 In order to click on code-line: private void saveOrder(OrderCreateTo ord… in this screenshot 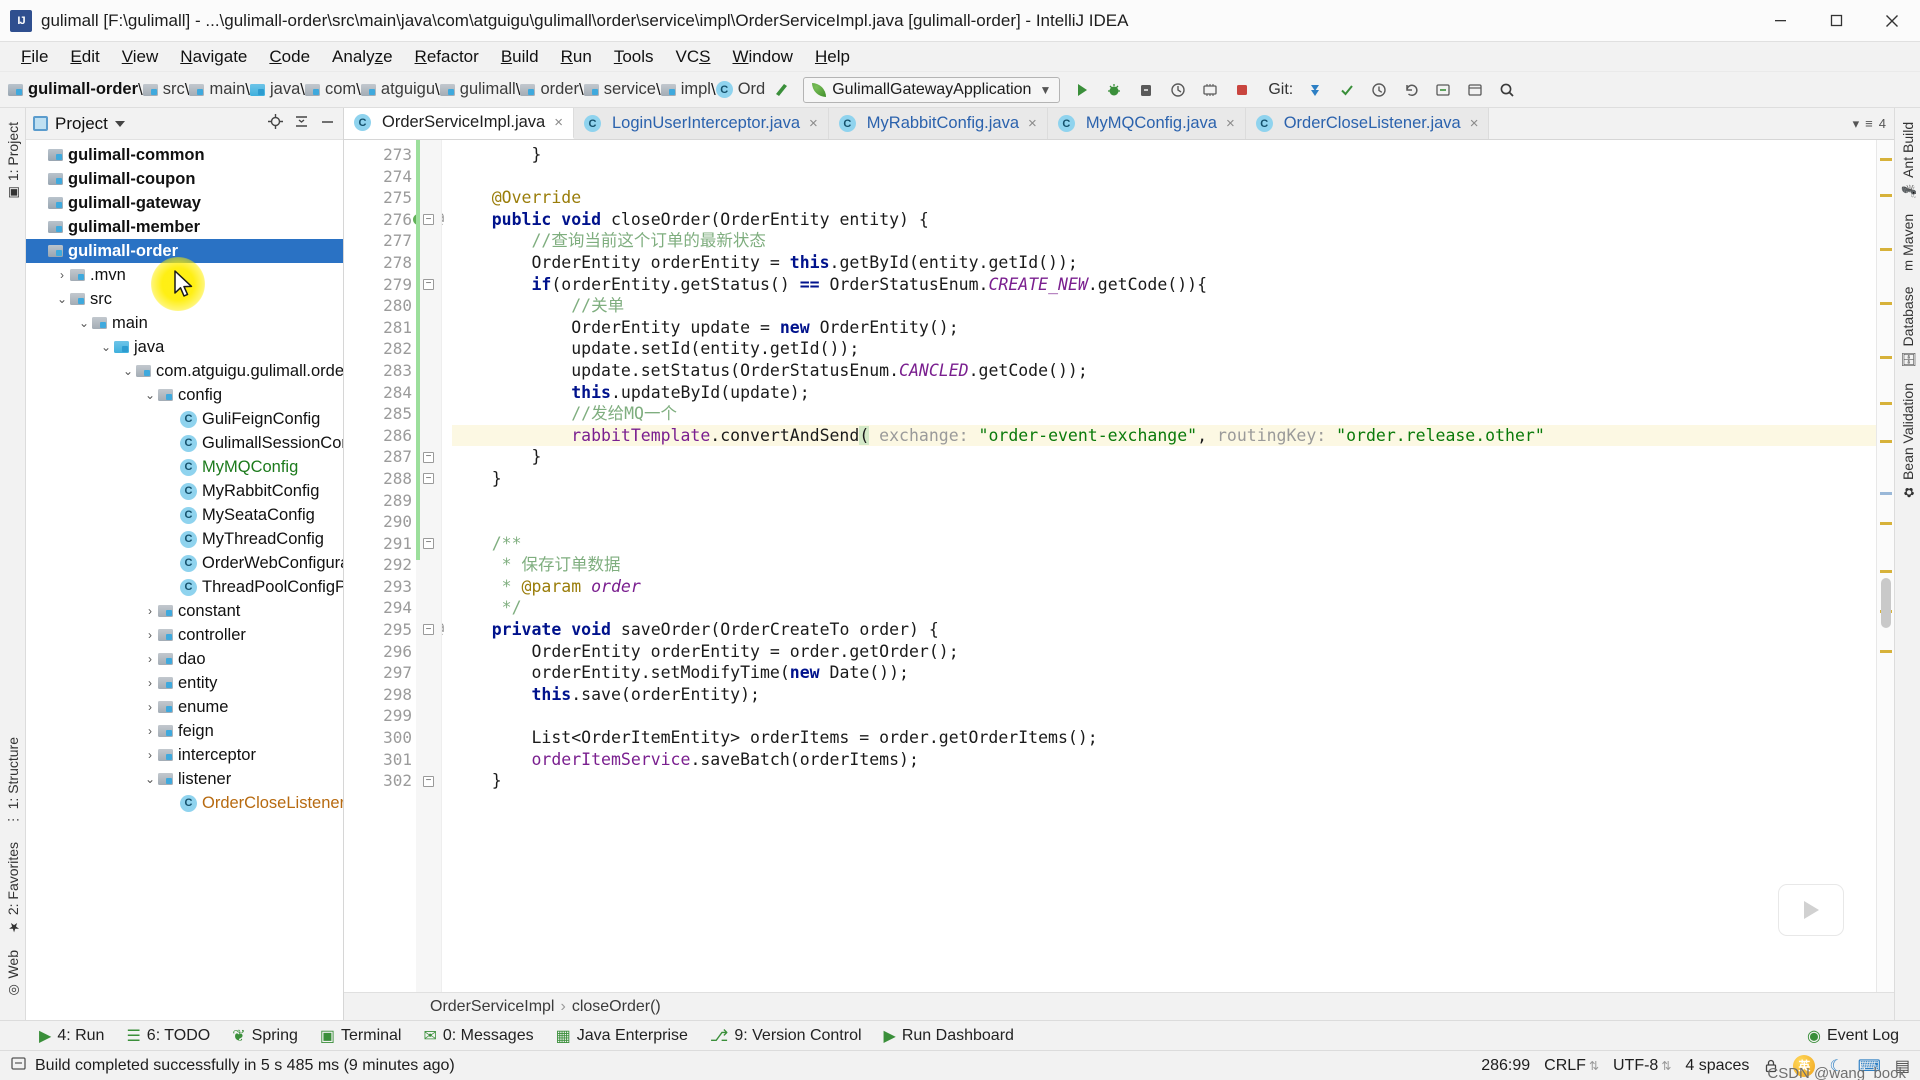, I will do `click(1164, 630)`.